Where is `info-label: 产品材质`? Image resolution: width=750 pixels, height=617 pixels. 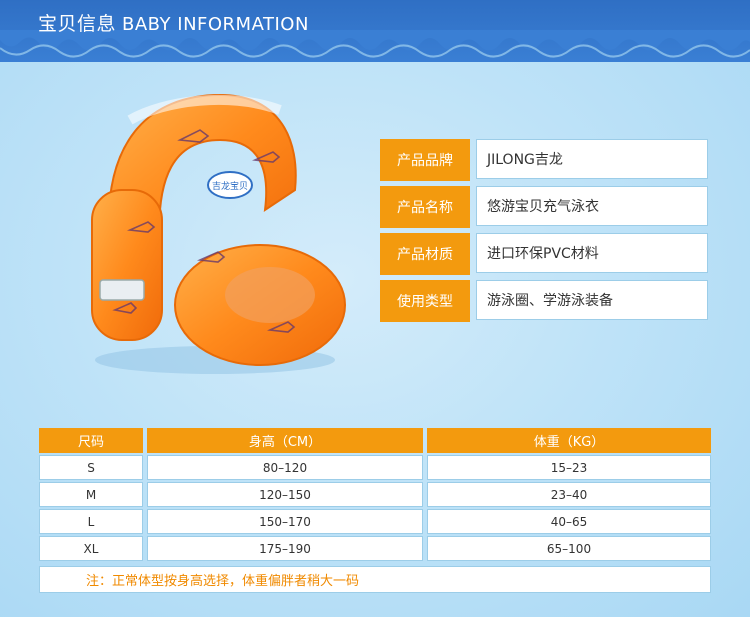
info-label: 产品材质 is located at coordinates (425, 254).